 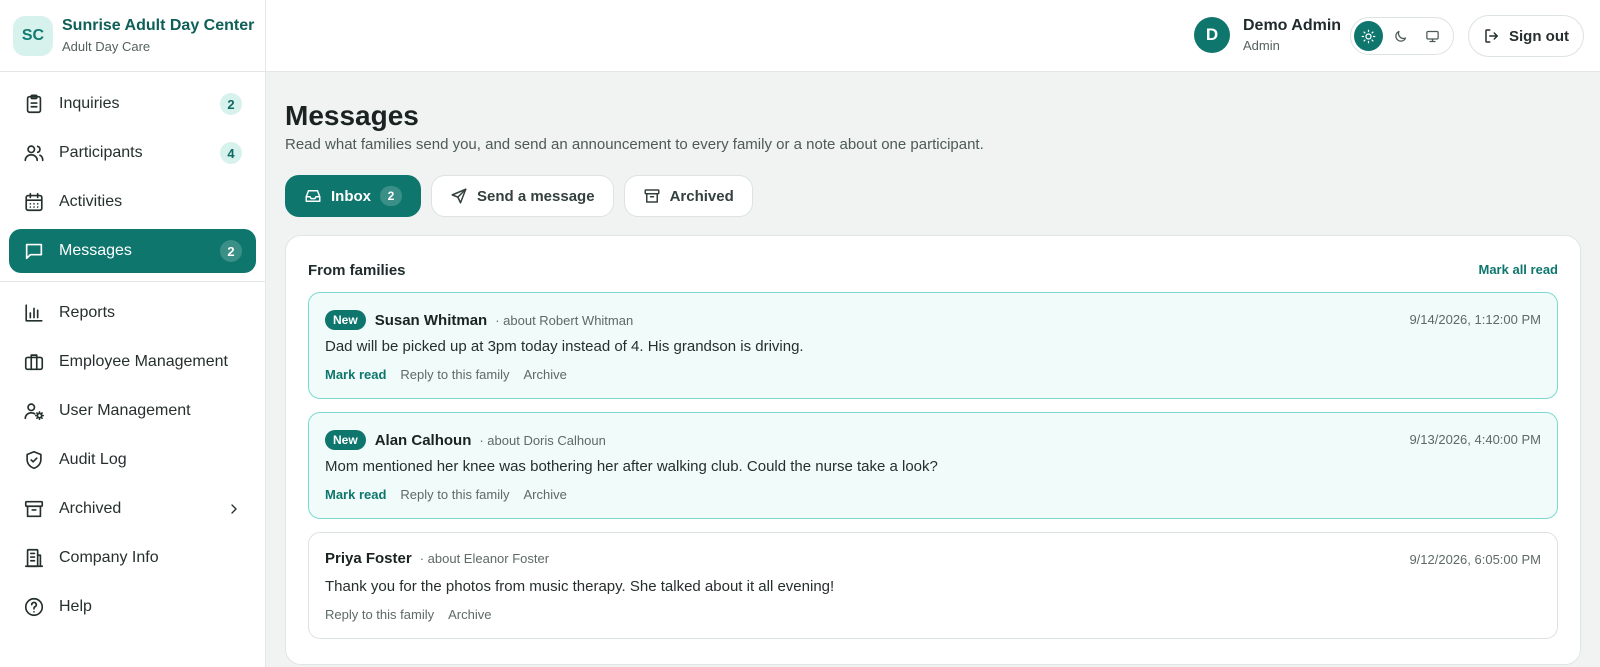 What do you see at coordinates (317, 196) in the screenshot?
I see `inbox-icon` at bounding box center [317, 196].